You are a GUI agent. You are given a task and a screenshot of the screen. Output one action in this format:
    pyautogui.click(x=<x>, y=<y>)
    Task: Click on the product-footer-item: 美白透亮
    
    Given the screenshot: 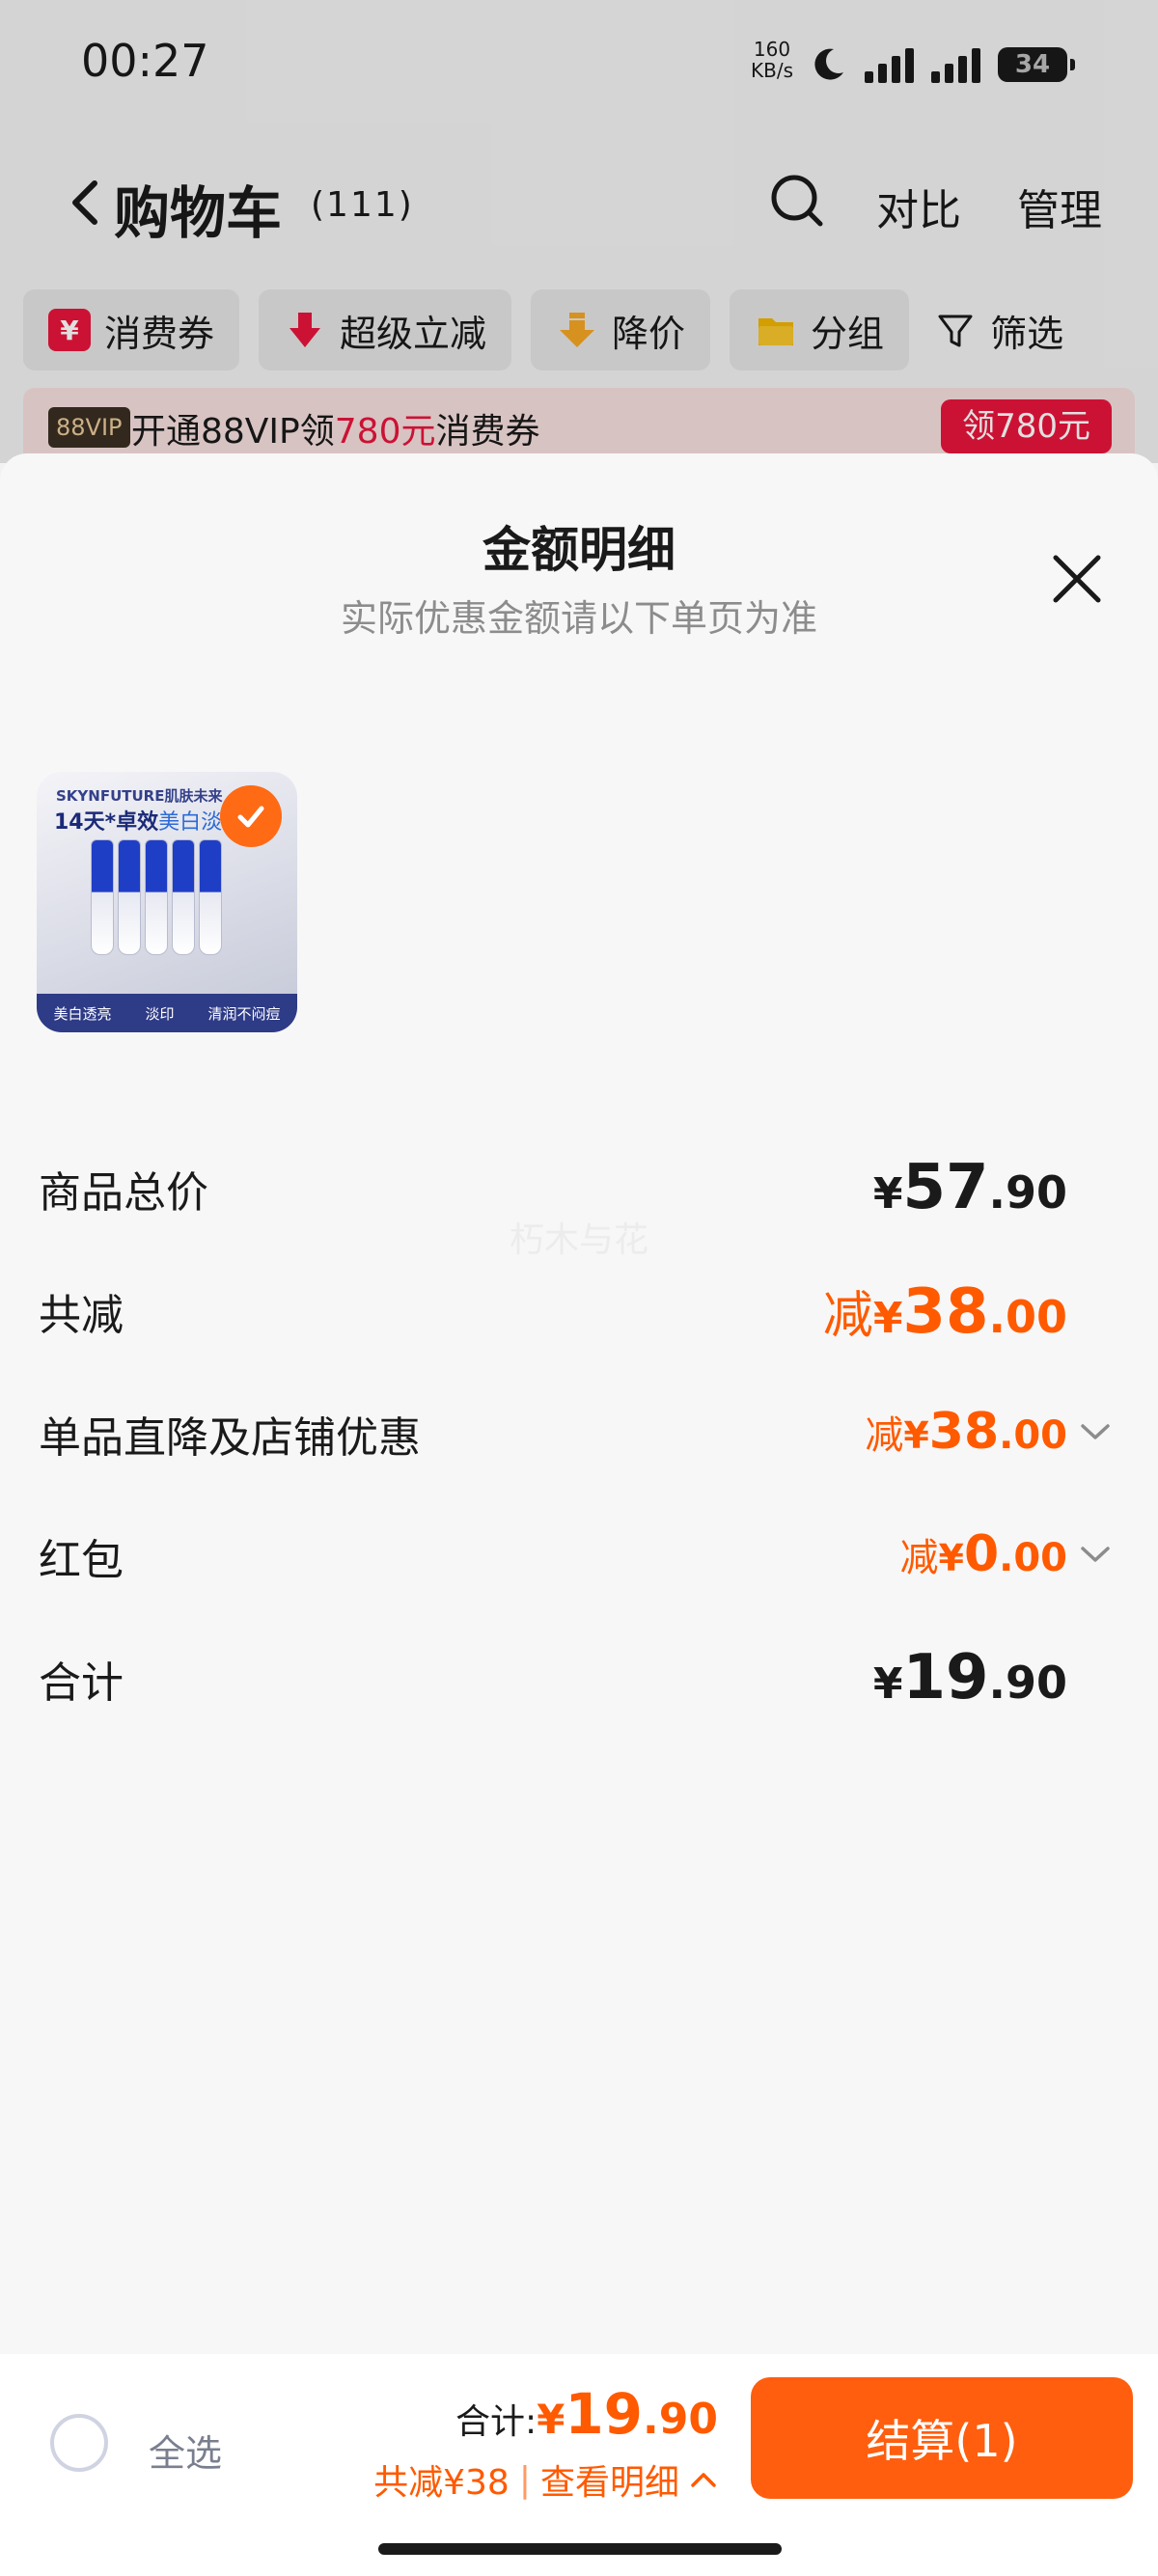 What is the action you would take?
    pyautogui.click(x=82, y=1014)
    